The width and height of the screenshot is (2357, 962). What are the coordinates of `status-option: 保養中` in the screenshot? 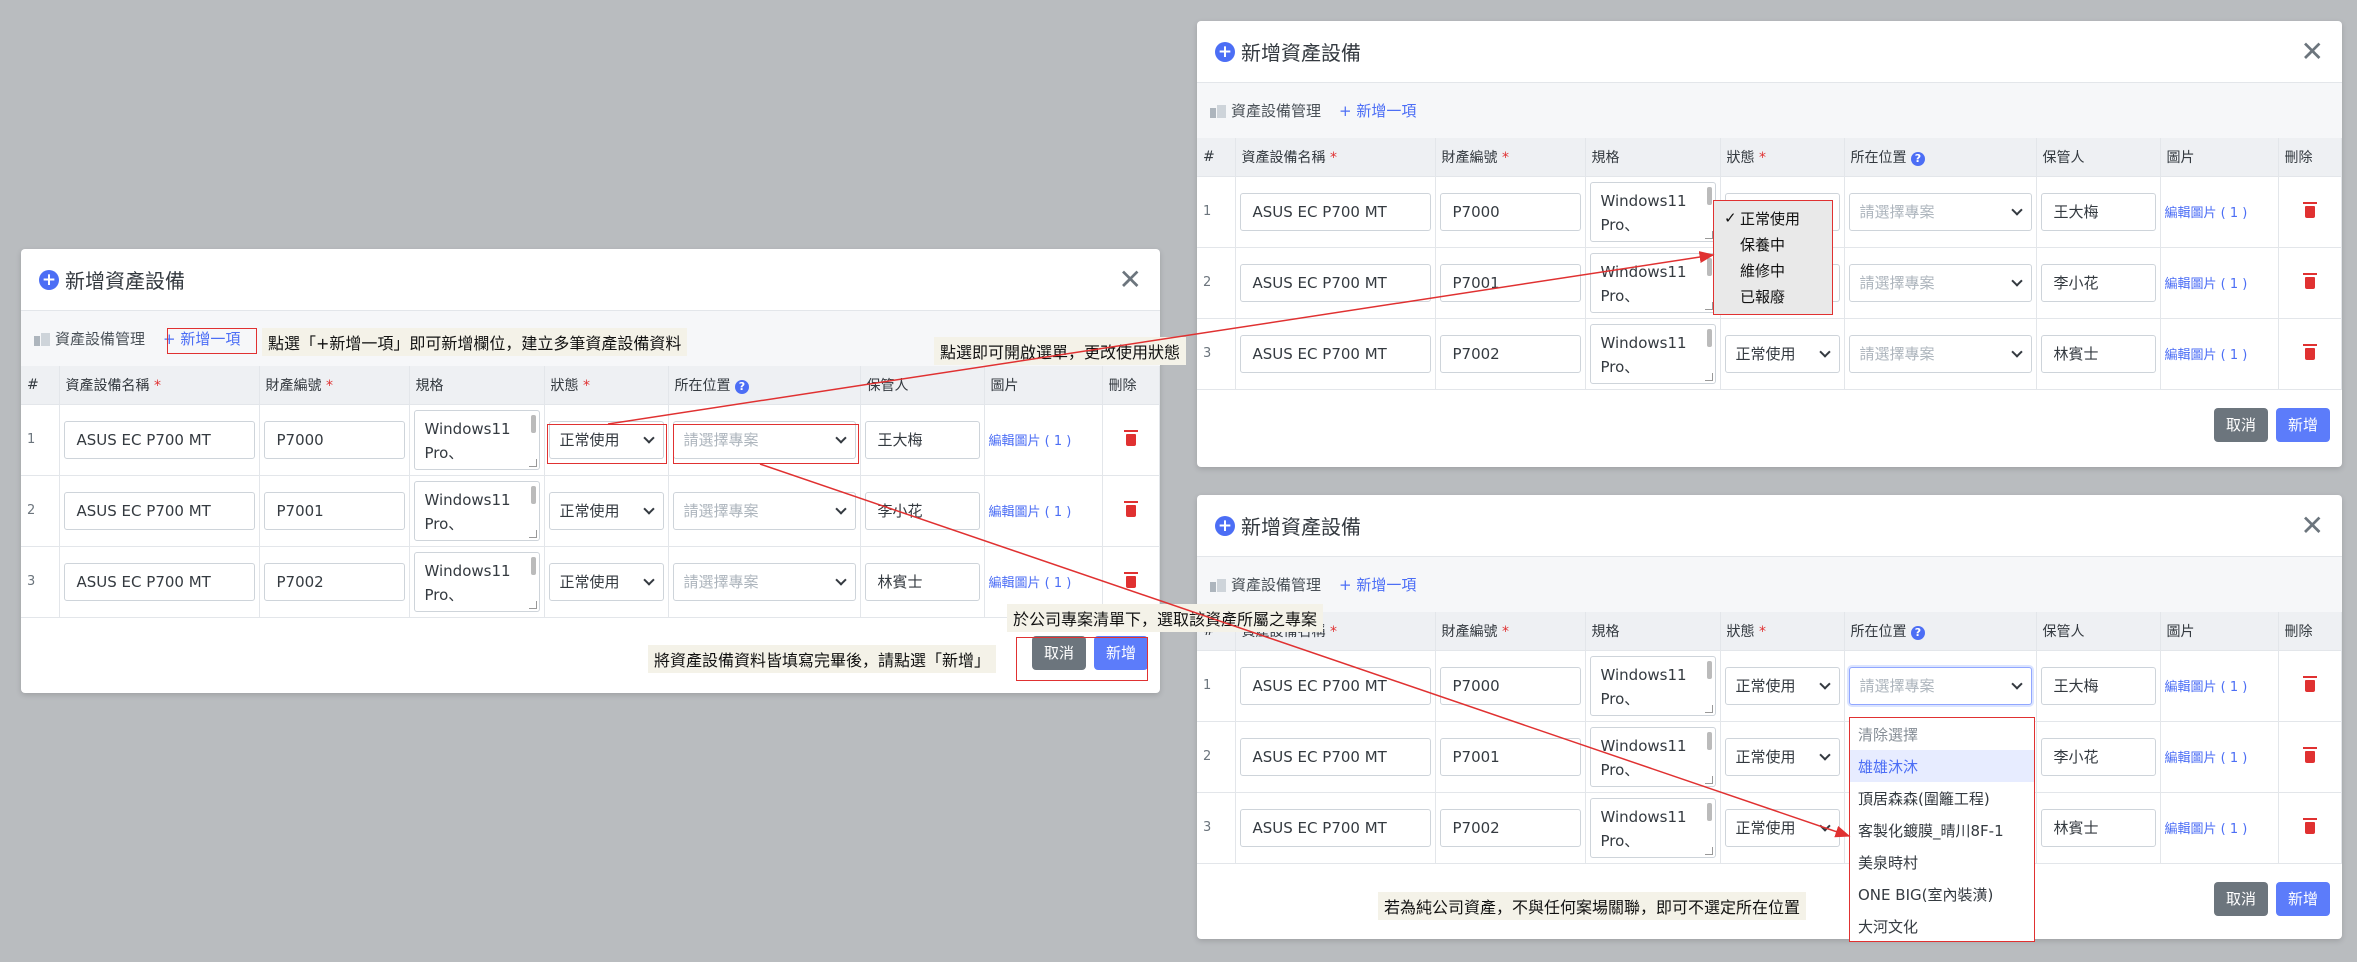 It's located at (1773, 244).